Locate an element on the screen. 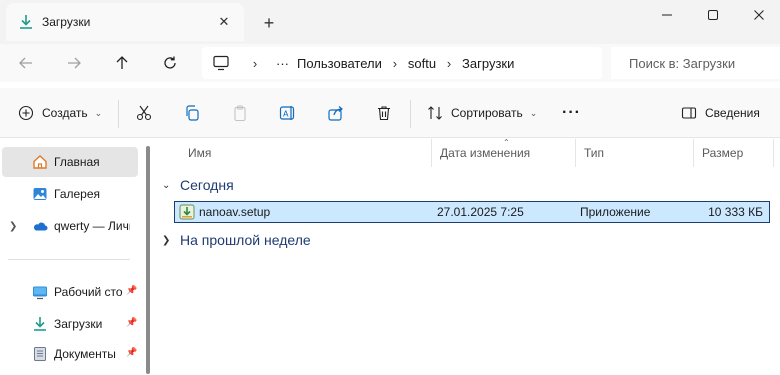  search-input is located at coordinates (699, 63).